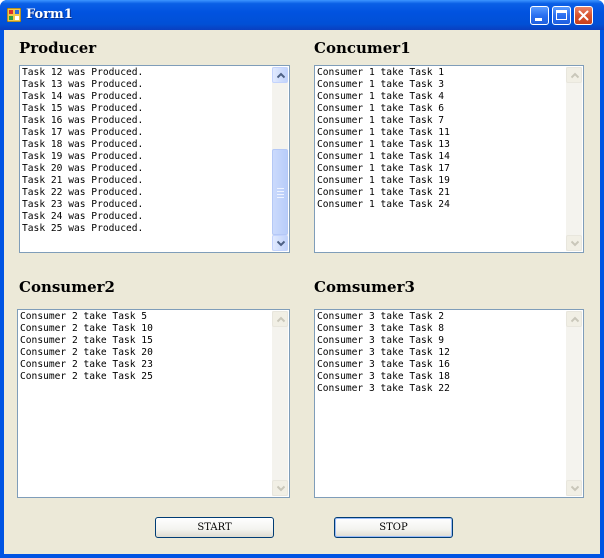  What do you see at coordinates (145, 353) in the screenshot?
I see `list-item: Consumer 2 take Task 20` at bounding box center [145, 353].